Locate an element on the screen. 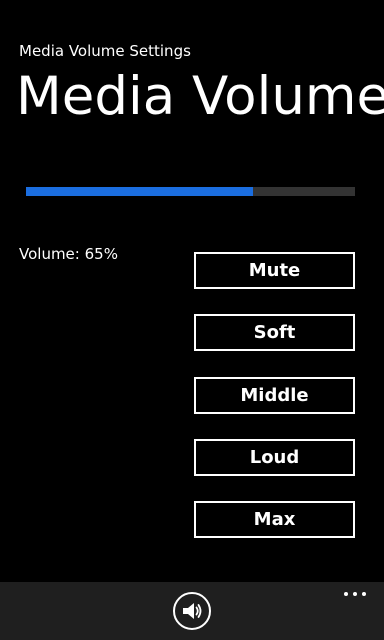  ellipsis-icon is located at coordinates (355, 594).